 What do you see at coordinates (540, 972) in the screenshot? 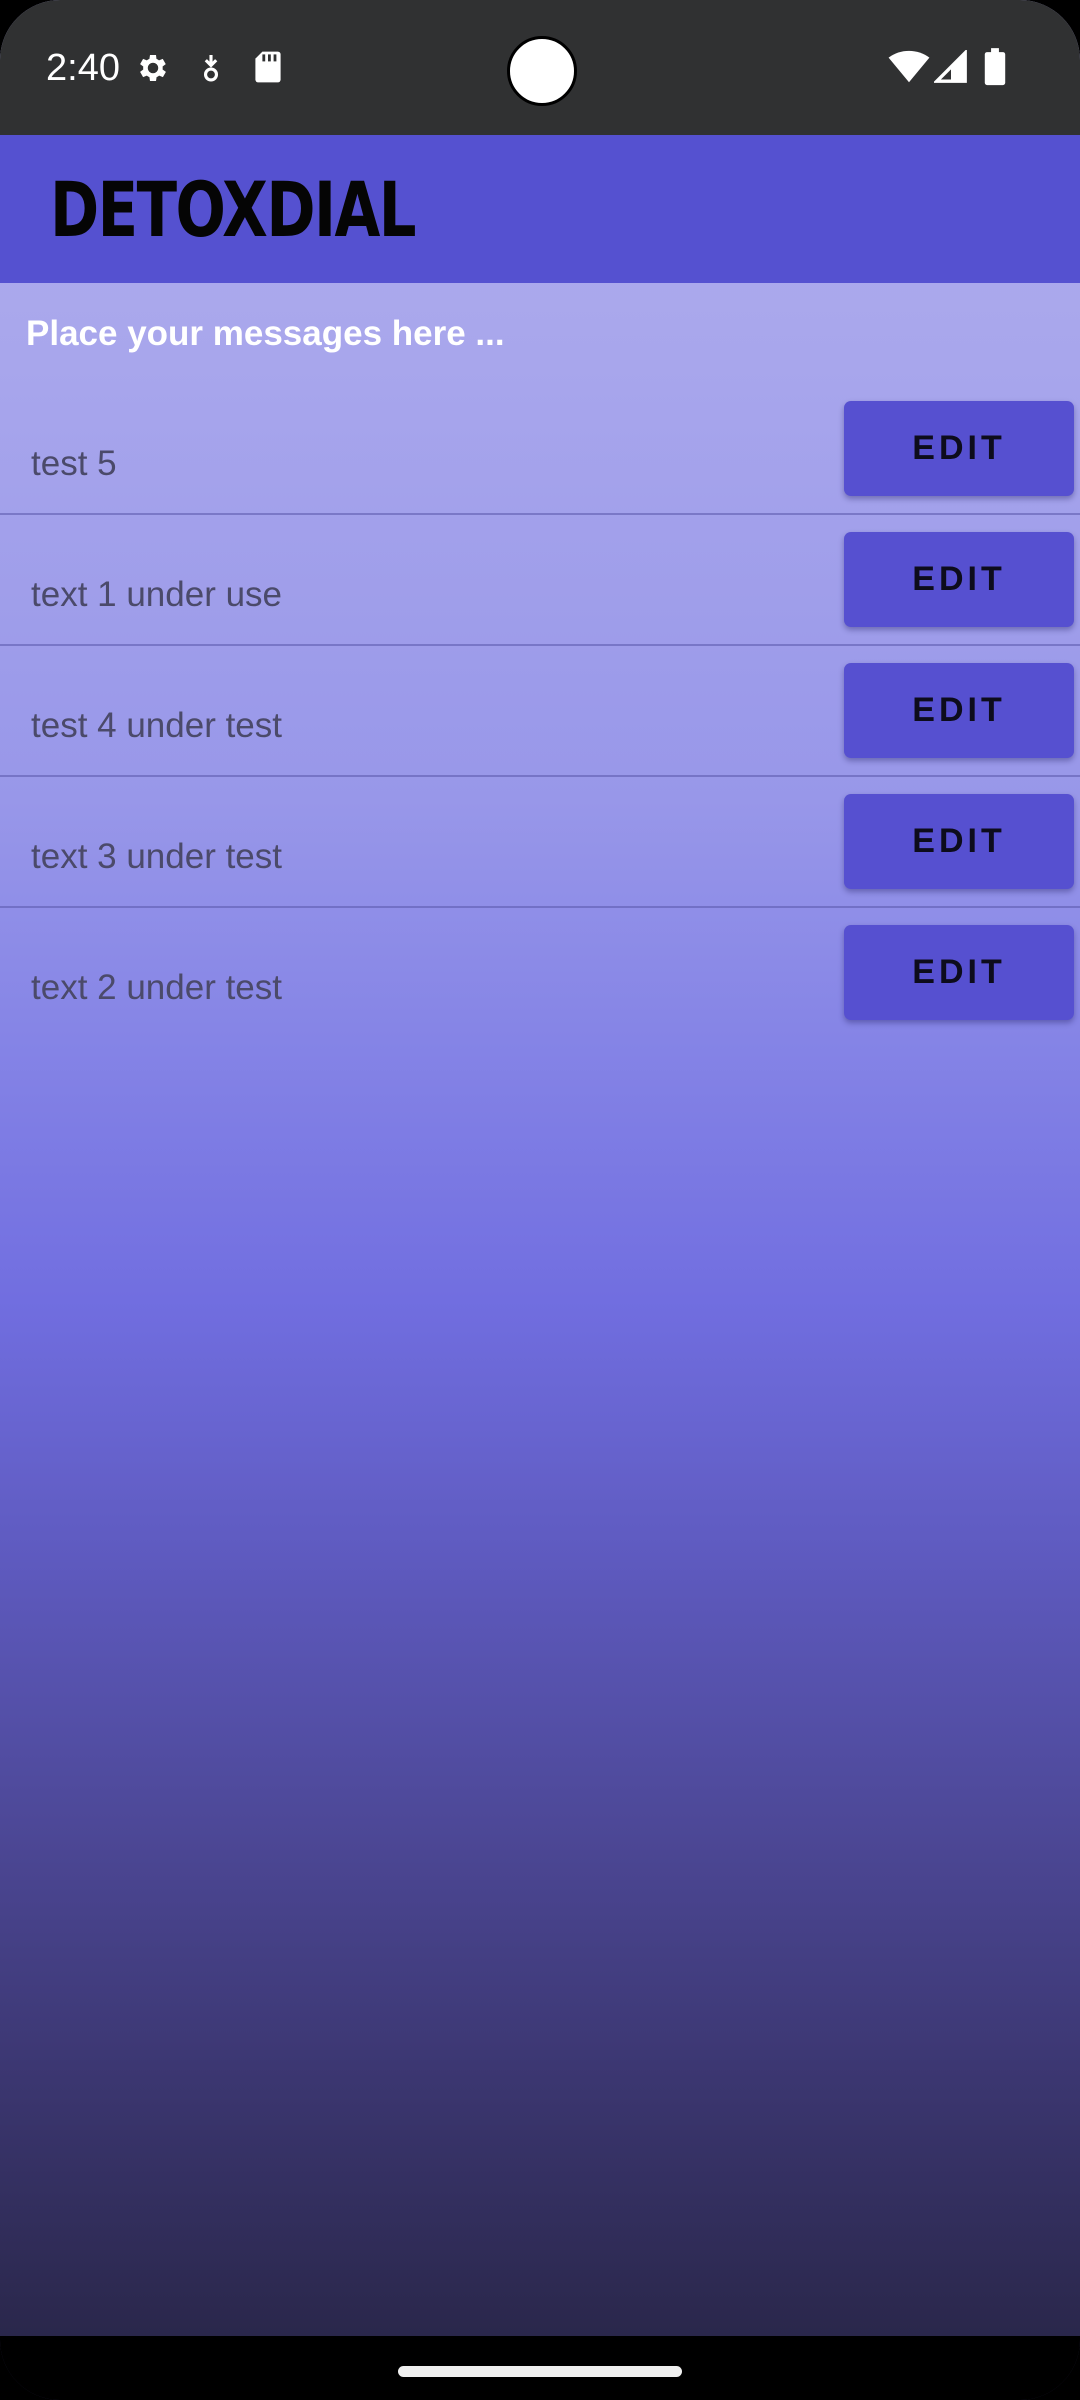
I see `list-item: text 2 under test EDIT` at bounding box center [540, 972].